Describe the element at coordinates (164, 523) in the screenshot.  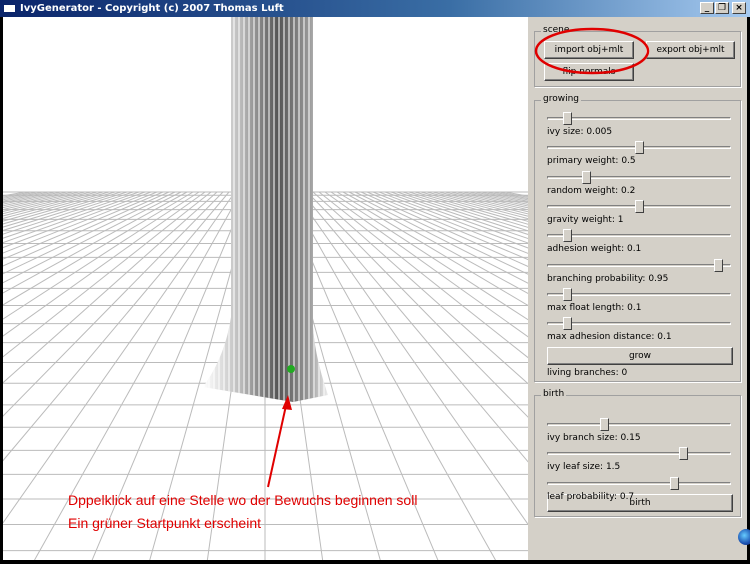
I see `annotation-line-2: Ein grüner Startpunkt erscheint` at that location.